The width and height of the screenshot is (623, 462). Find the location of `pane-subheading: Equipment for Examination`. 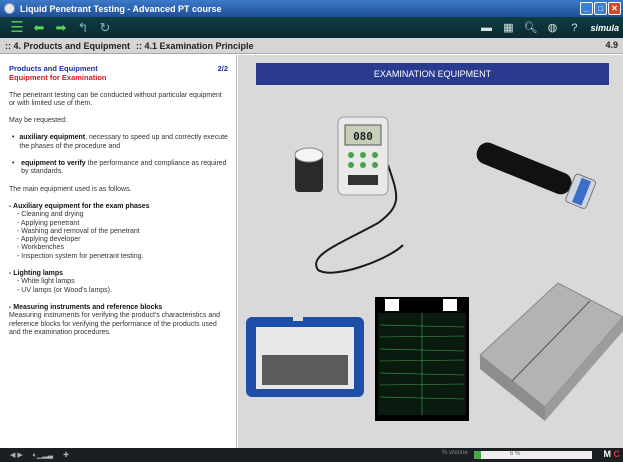

pane-subheading: Equipment for Examination is located at coordinates (58, 78).